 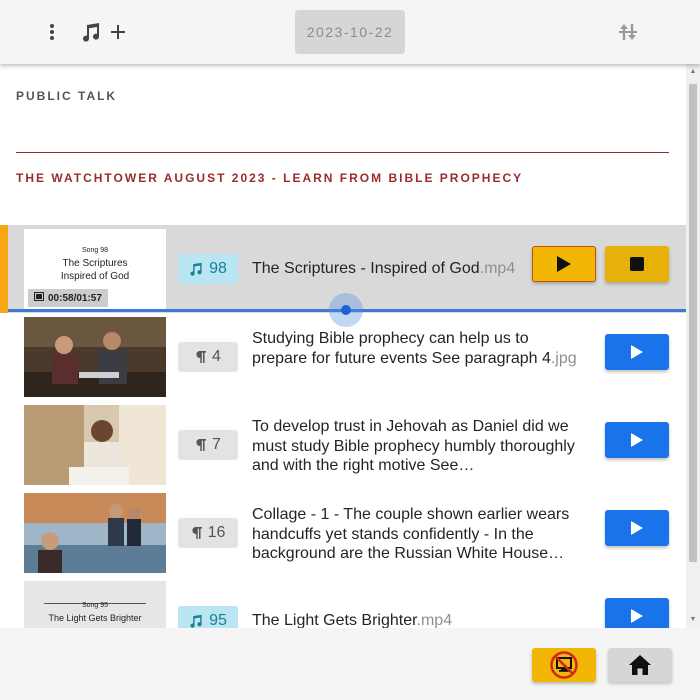 I want to click on time-text: 00:58/01:57, so click(x=75, y=298).